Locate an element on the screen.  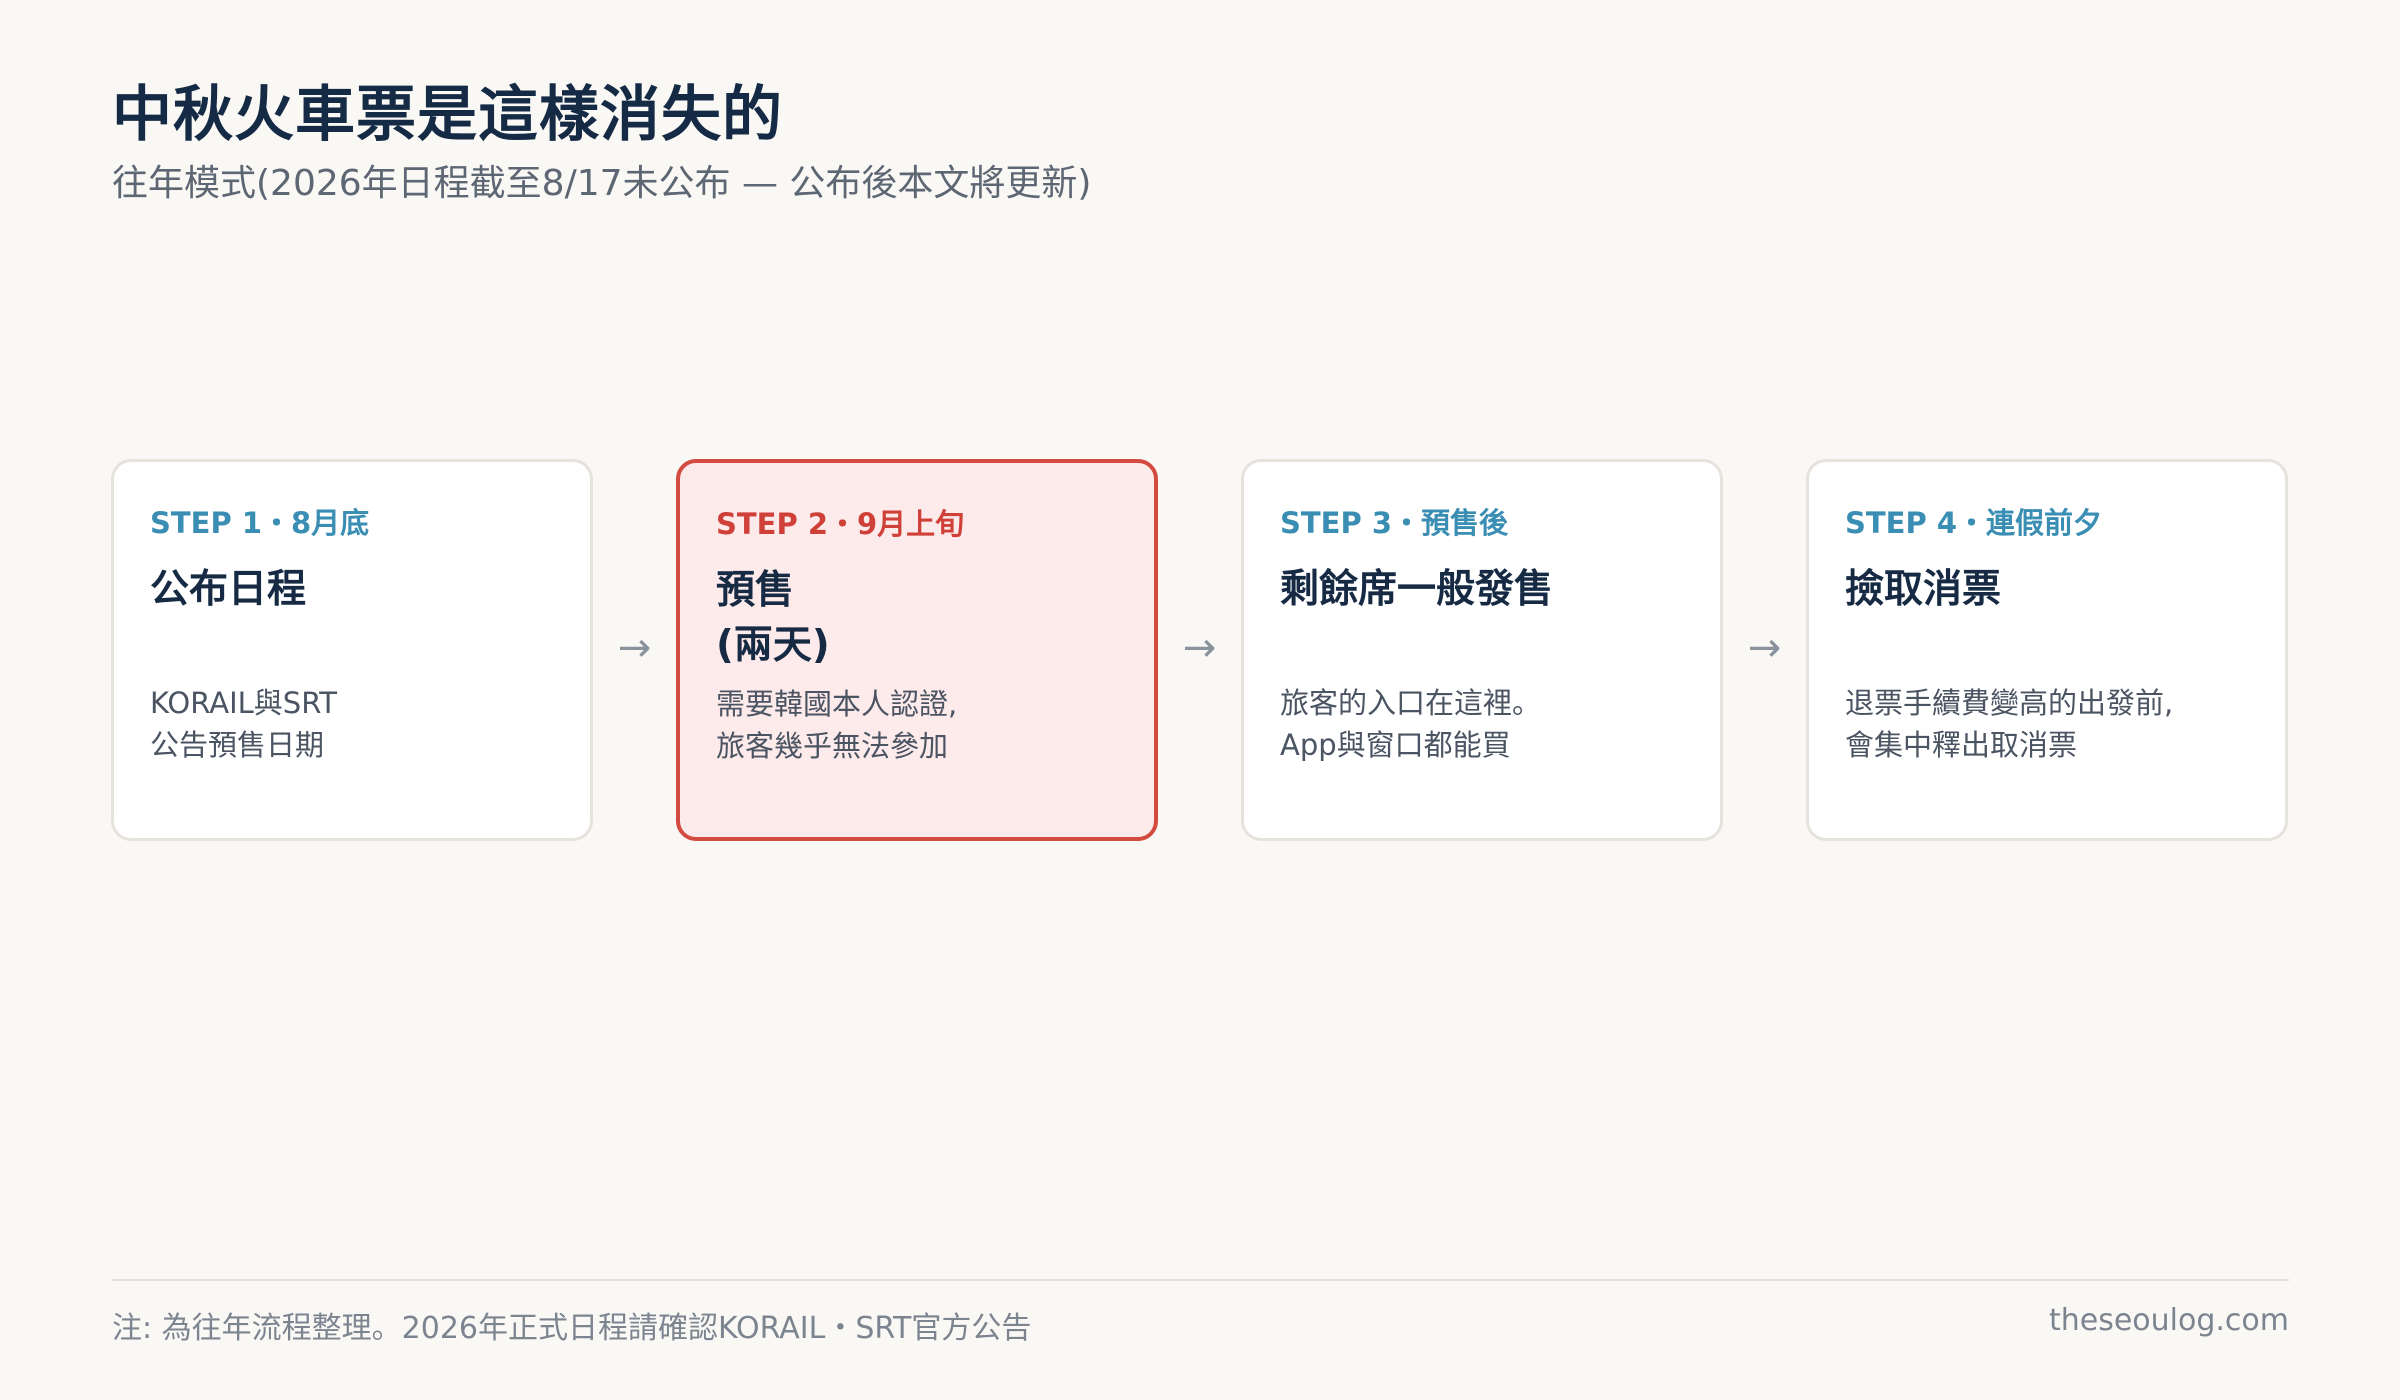
footer-divider is located at coordinates (1200, 1280).